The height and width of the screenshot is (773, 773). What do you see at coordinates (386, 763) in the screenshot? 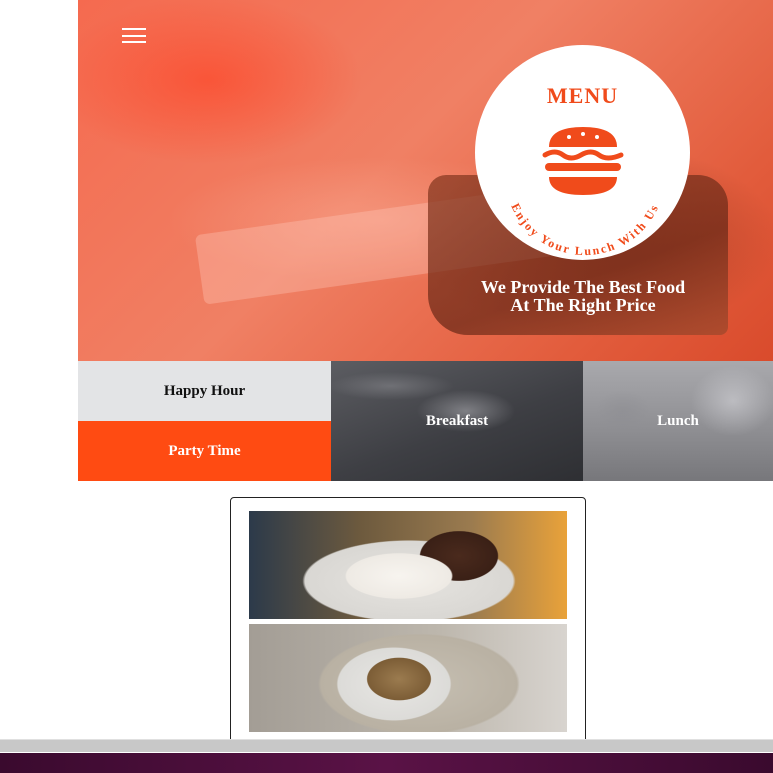
I see `footer-strip` at bounding box center [386, 763].